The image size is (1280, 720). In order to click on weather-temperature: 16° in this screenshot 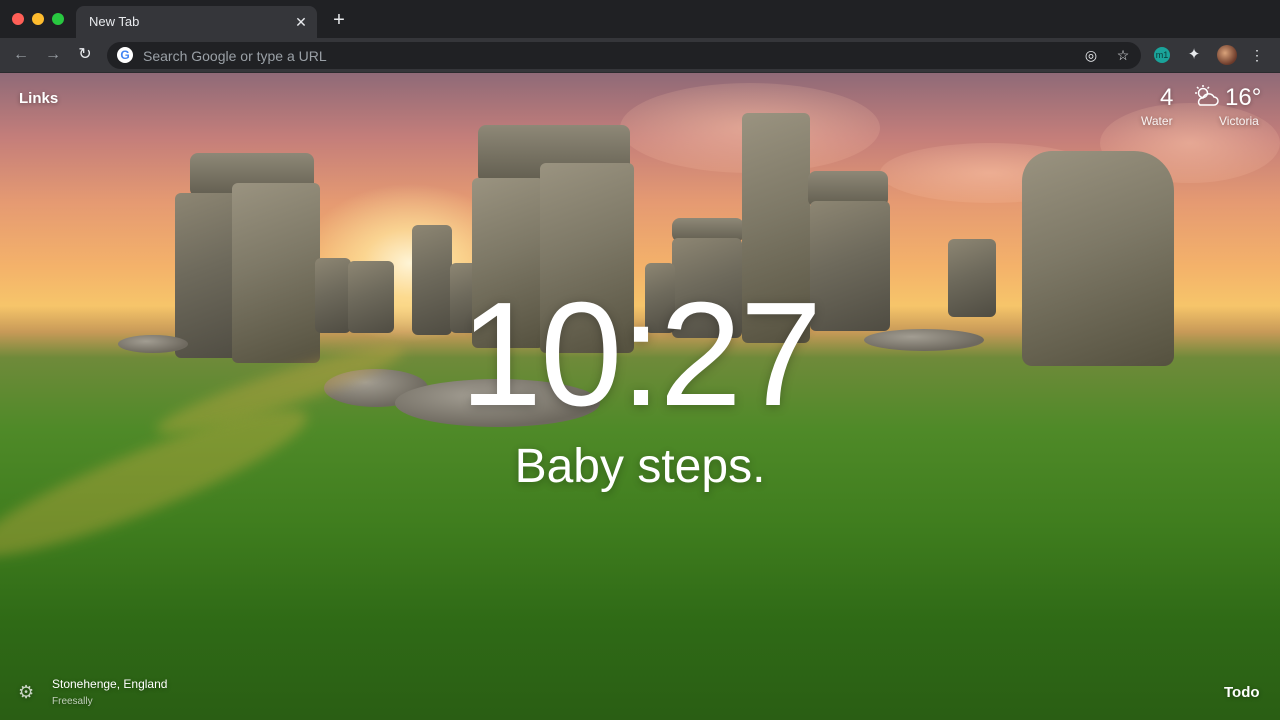, I will do `click(1243, 98)`.